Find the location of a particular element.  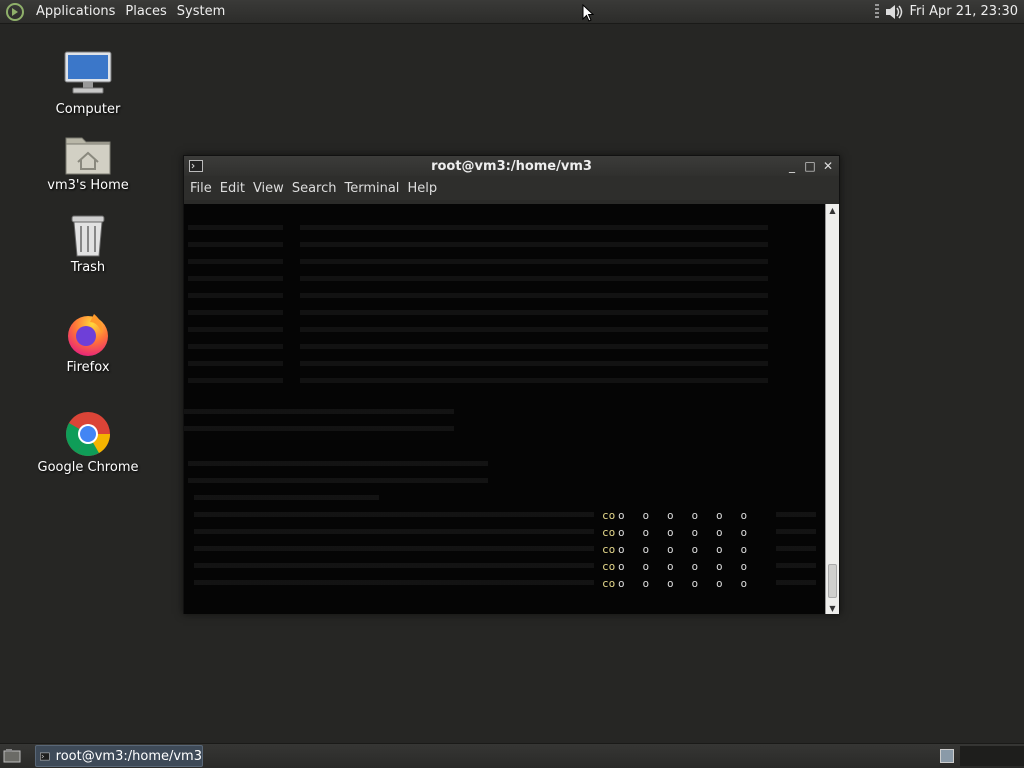

workspace-area is located at coordinates (992, 756).